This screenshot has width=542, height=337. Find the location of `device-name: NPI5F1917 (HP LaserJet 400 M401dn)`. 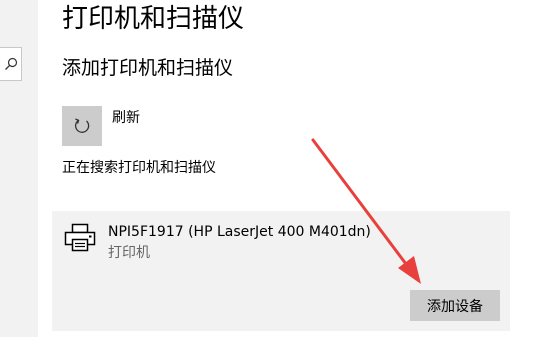

device-name: NPI5F1917 (HP LaserJet 400 M401dn) is located at coordinates (239, 232).